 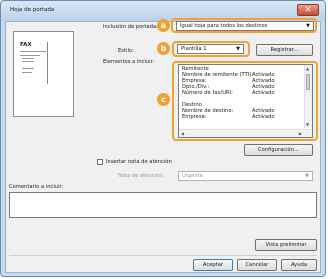 What do you see at coordinates (163, 25) in the screenshot?
I see `callout-a: a` at bounding box center [163, 25].